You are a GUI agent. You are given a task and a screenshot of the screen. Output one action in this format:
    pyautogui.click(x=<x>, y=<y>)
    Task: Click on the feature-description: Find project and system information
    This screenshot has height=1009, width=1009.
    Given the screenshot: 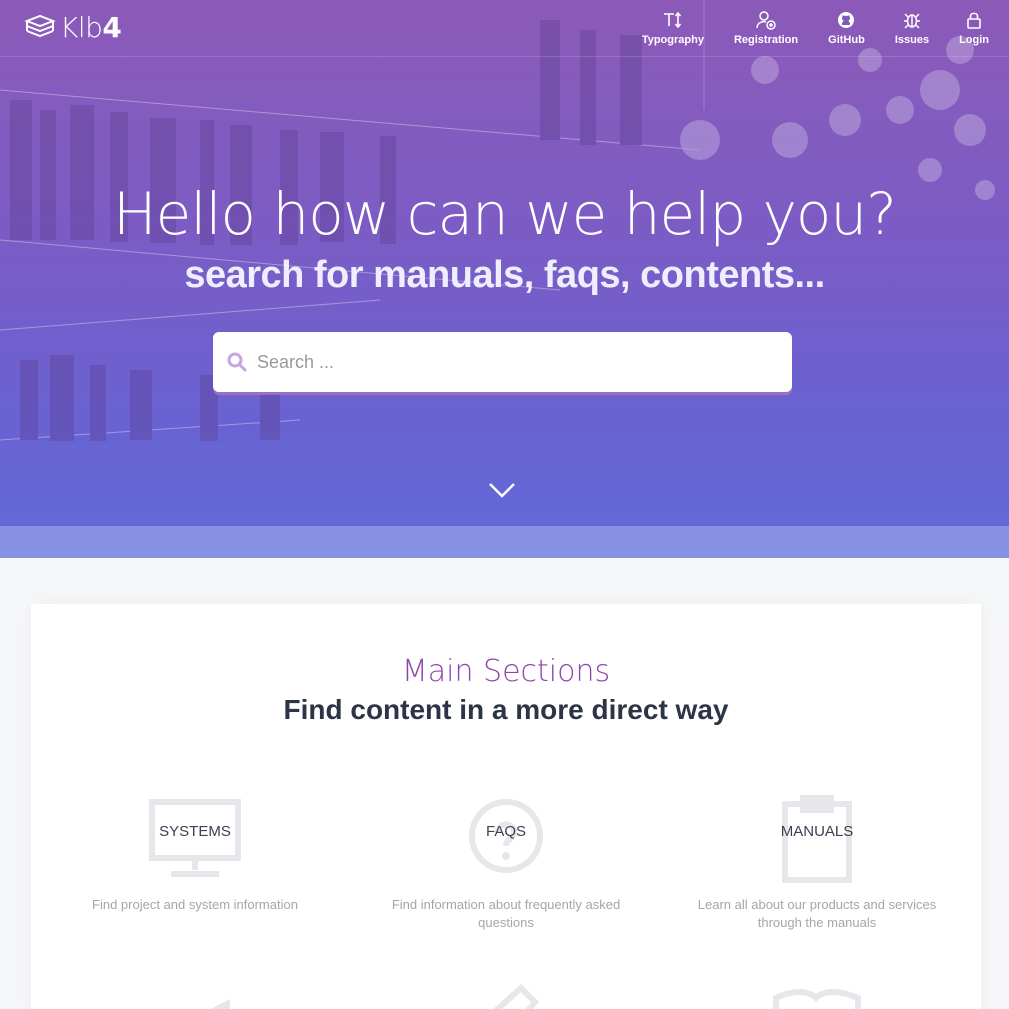 What is the action you would take?
    pyautogui.click(x=195, y=904)
    